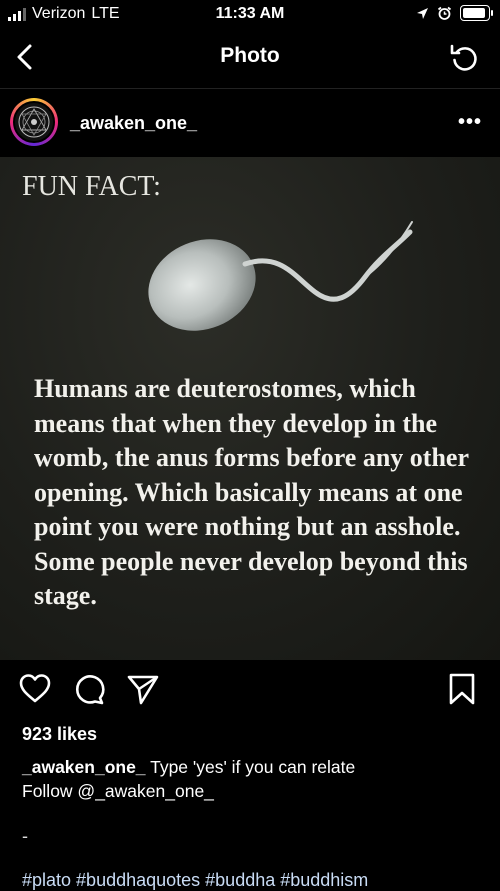 The height and width of the screenshot is (891, 500). I want to click on post-actions, so click(250, 692).